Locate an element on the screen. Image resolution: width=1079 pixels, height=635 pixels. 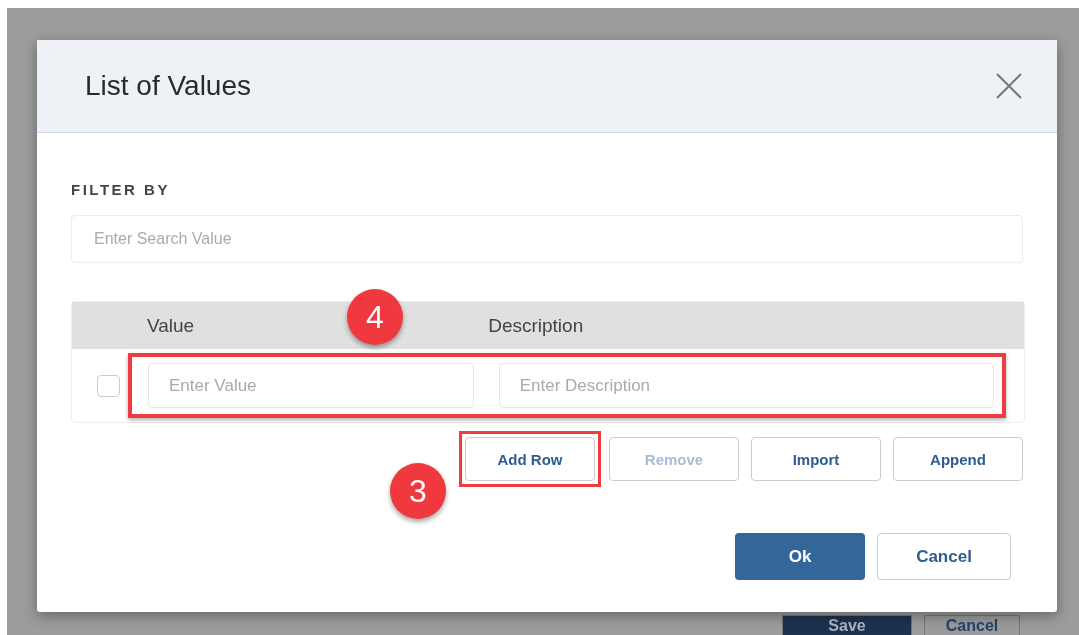
callout-badge: 3 is located at coordinates (418, 491).